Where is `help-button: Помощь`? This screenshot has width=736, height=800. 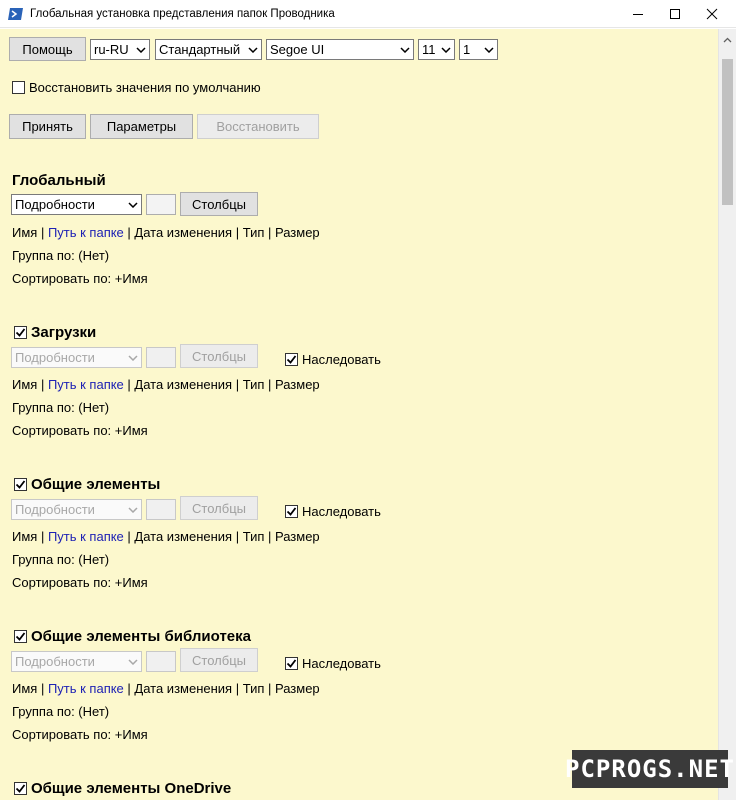
help-button: Помощь is located at coordinates (47, 49).